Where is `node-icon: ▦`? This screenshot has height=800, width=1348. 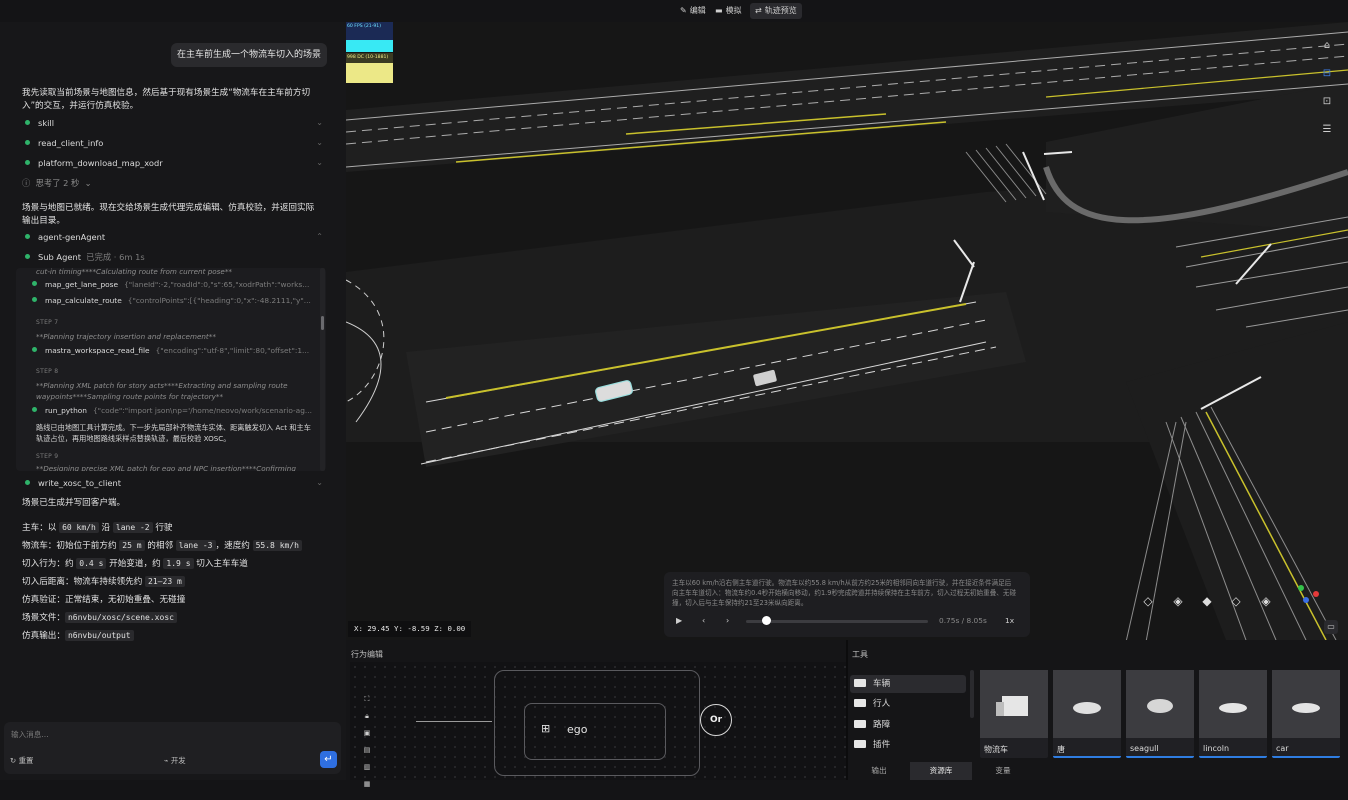 node-icon: ▦ is located at coordinates (367, 784).